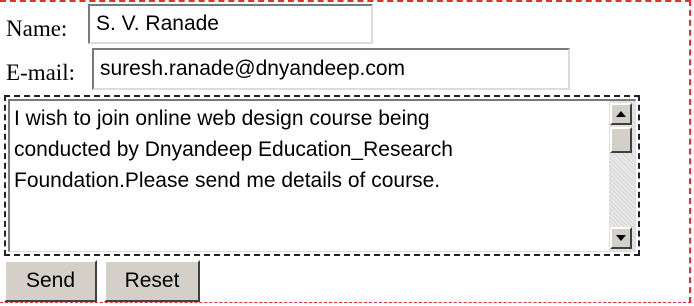  I want to click on scroll-up-button, so click(621, 114).